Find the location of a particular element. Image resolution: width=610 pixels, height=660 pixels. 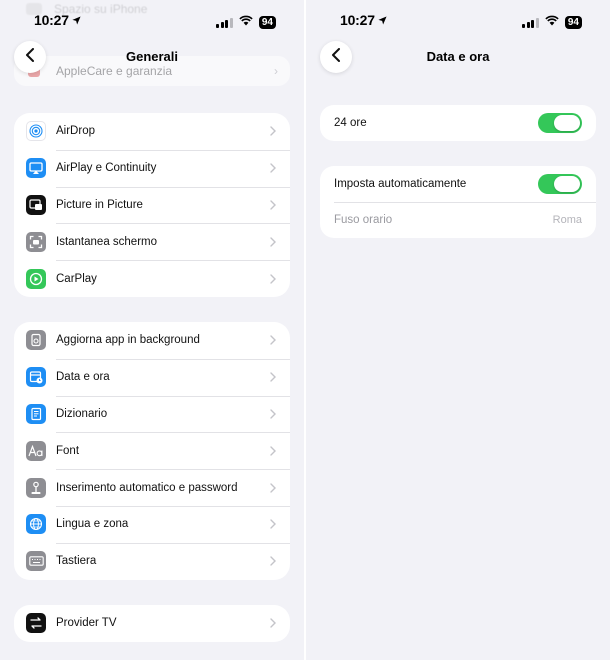

autofill-password-icon is located at coordinates (36, 487).